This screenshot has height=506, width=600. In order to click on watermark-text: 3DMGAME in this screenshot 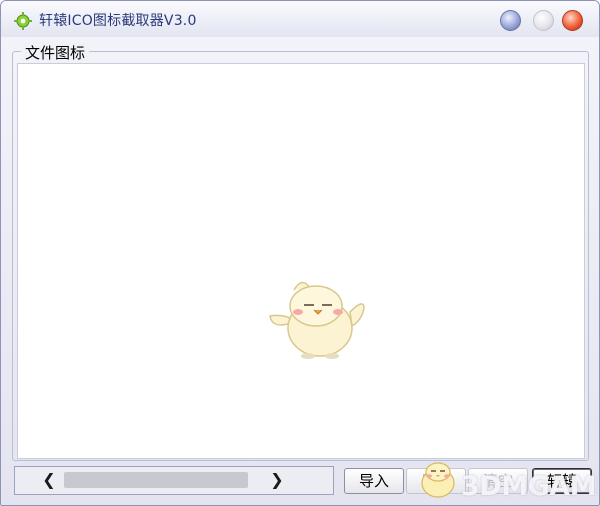, I will do `click(530, 486)`.